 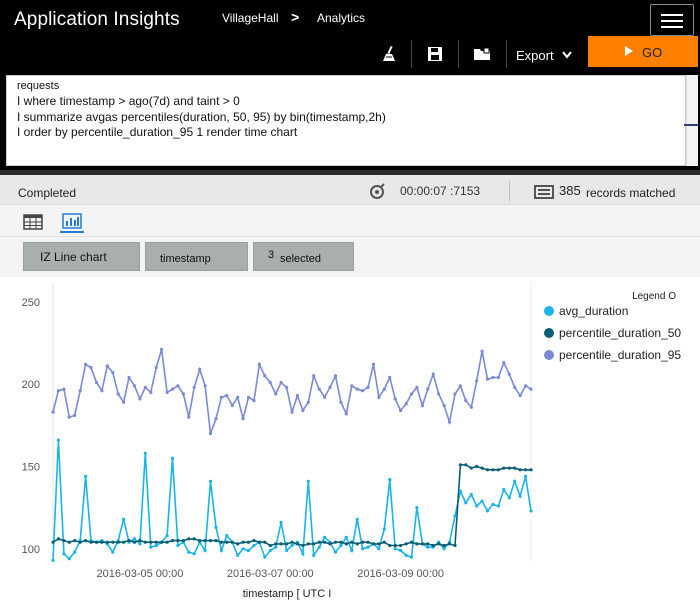 What do you see at coordinates (643, 51) in the screenshot?
I see `go-button: GO` at bounding box center [643, 51].